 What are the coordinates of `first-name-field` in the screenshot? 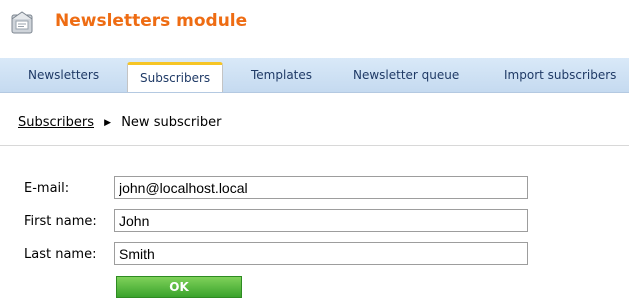 It's located at (321, 220).